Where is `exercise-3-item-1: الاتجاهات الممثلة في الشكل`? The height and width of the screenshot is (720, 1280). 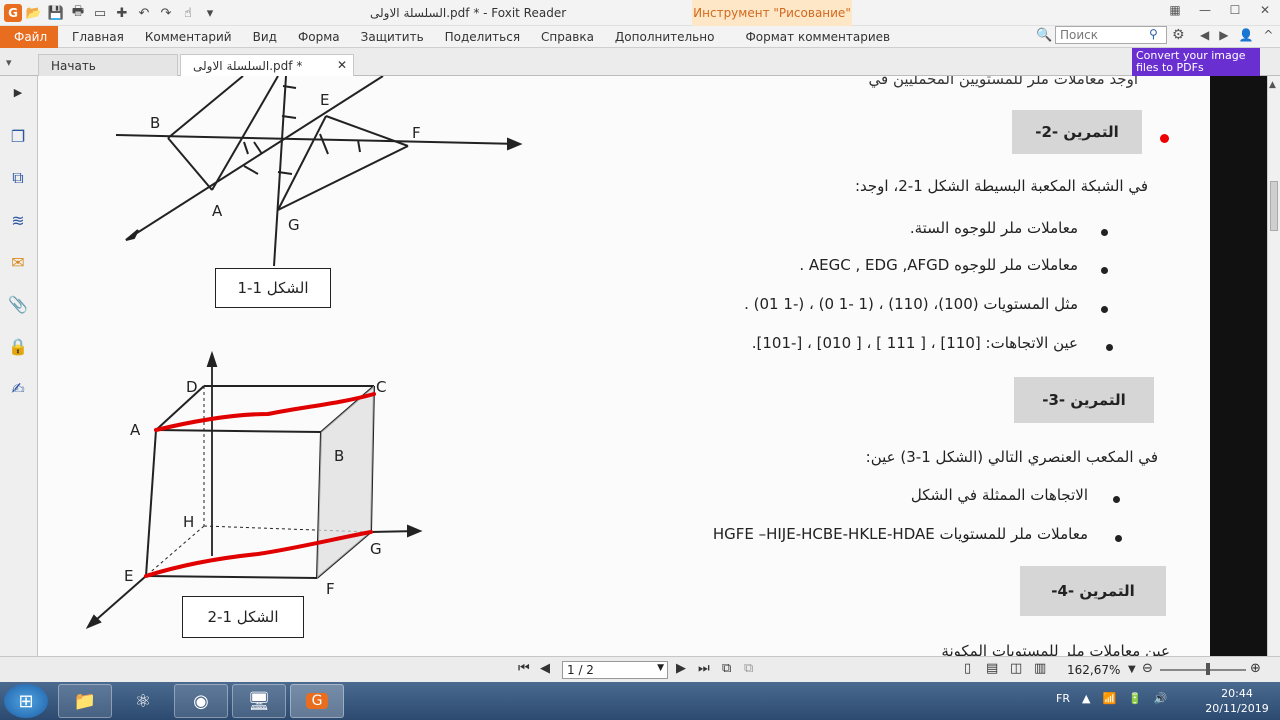 exercise-3-item-1: الاتجاهات الممثلة في الشكل is located at coordinates (999, 495).